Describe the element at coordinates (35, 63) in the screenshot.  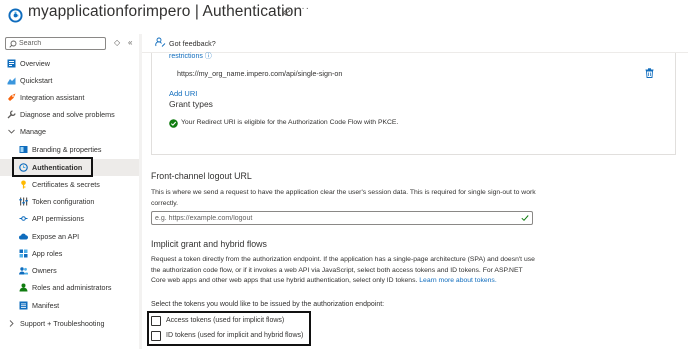
I see `sidebar-item-label: Overview` at that location.